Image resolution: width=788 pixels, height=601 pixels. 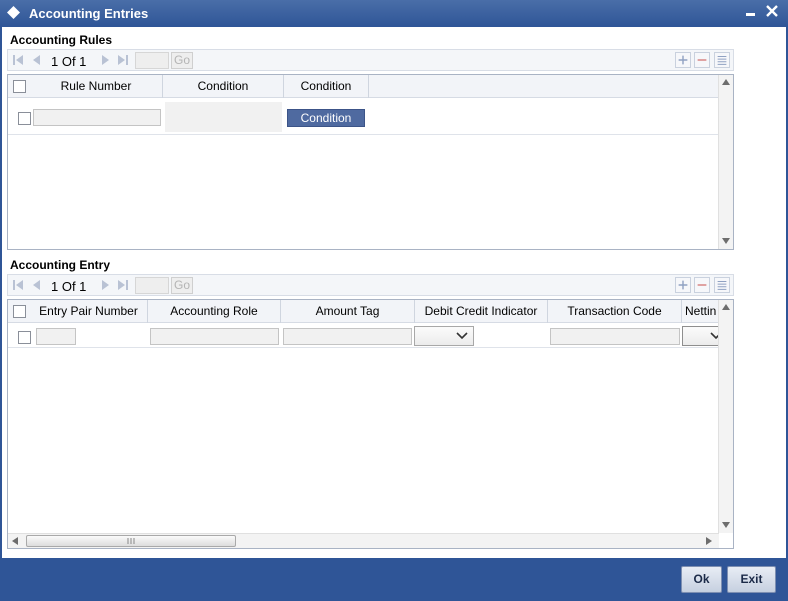 I want to click on condition-button: Condition, so click(x=326, y=118).